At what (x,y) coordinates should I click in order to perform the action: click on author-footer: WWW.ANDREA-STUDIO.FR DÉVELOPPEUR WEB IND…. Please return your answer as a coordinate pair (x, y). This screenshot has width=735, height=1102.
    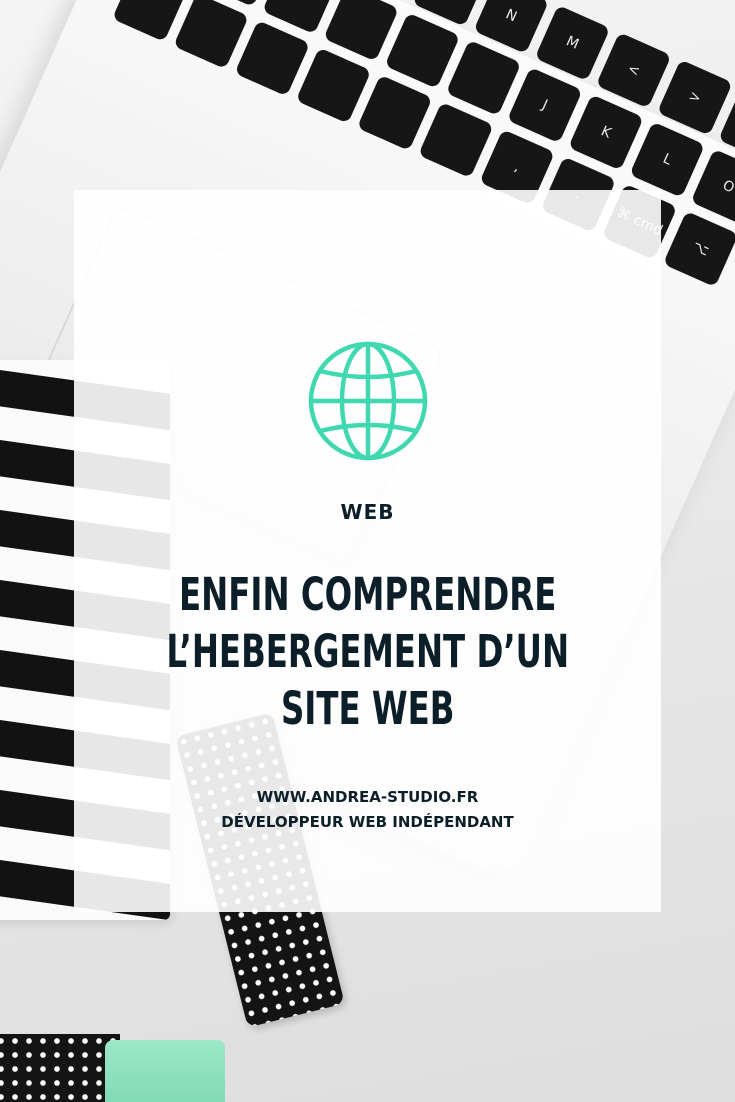
    Looking at the image, I should click on (367, 810).